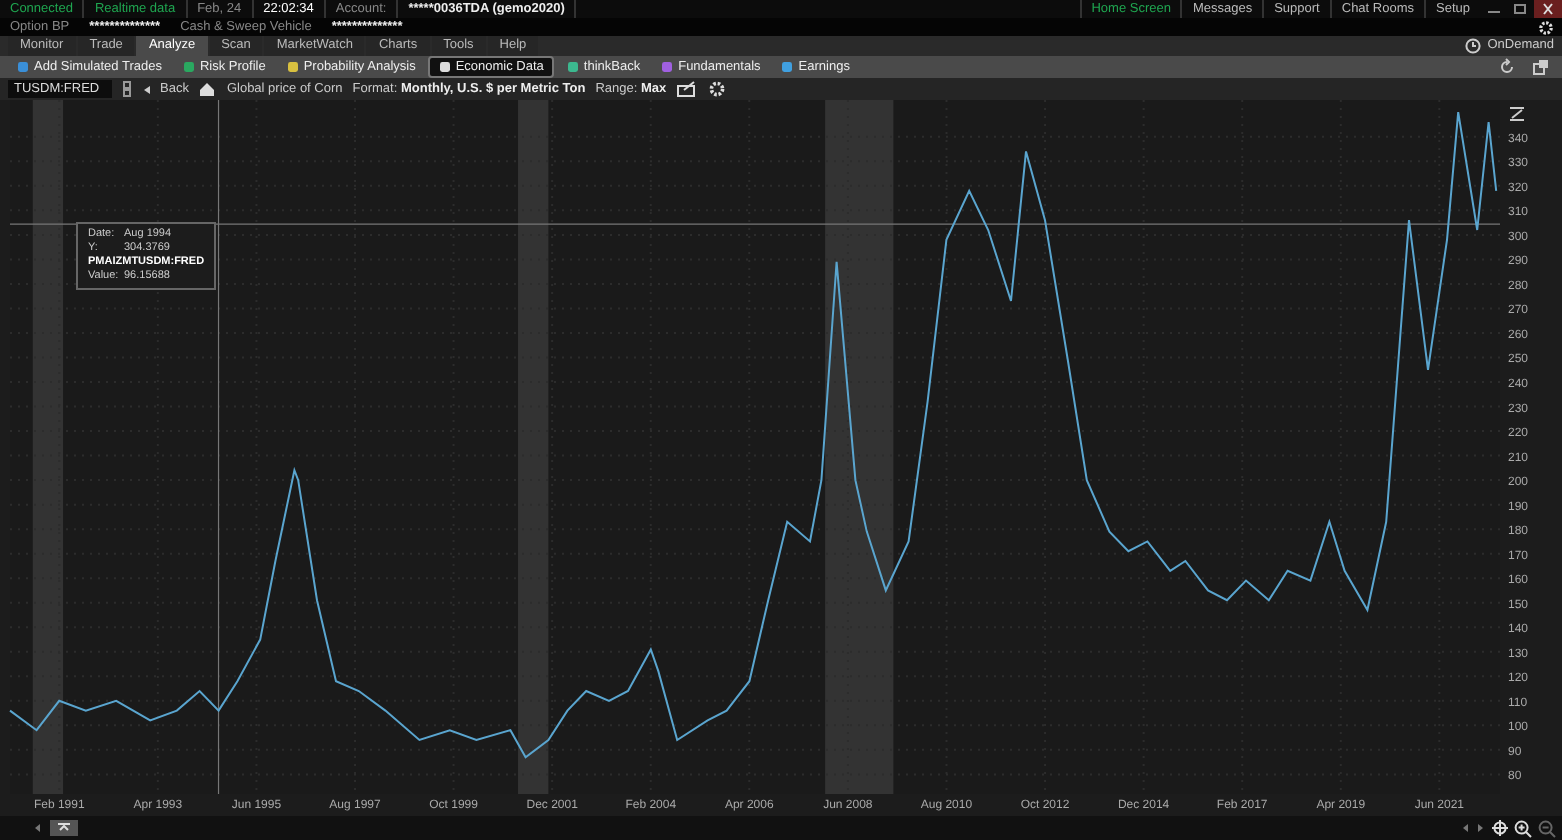 The width and height of the screenshot is (1562, 840). Describe the element at coordinates (1547, 828) in the screenshot. I see `zoom-out-icon` at that location.